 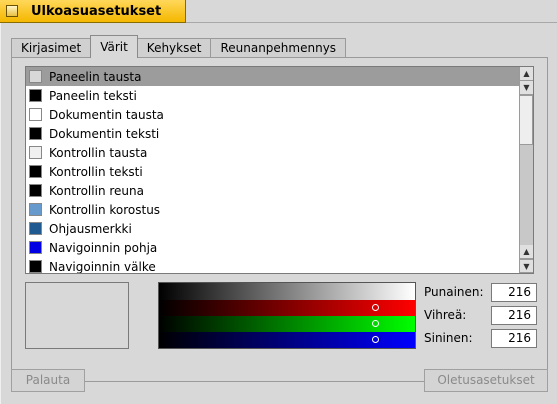 I want to click on color-list-item-label: Navigoinnin välke, so click(x=102, y=266).